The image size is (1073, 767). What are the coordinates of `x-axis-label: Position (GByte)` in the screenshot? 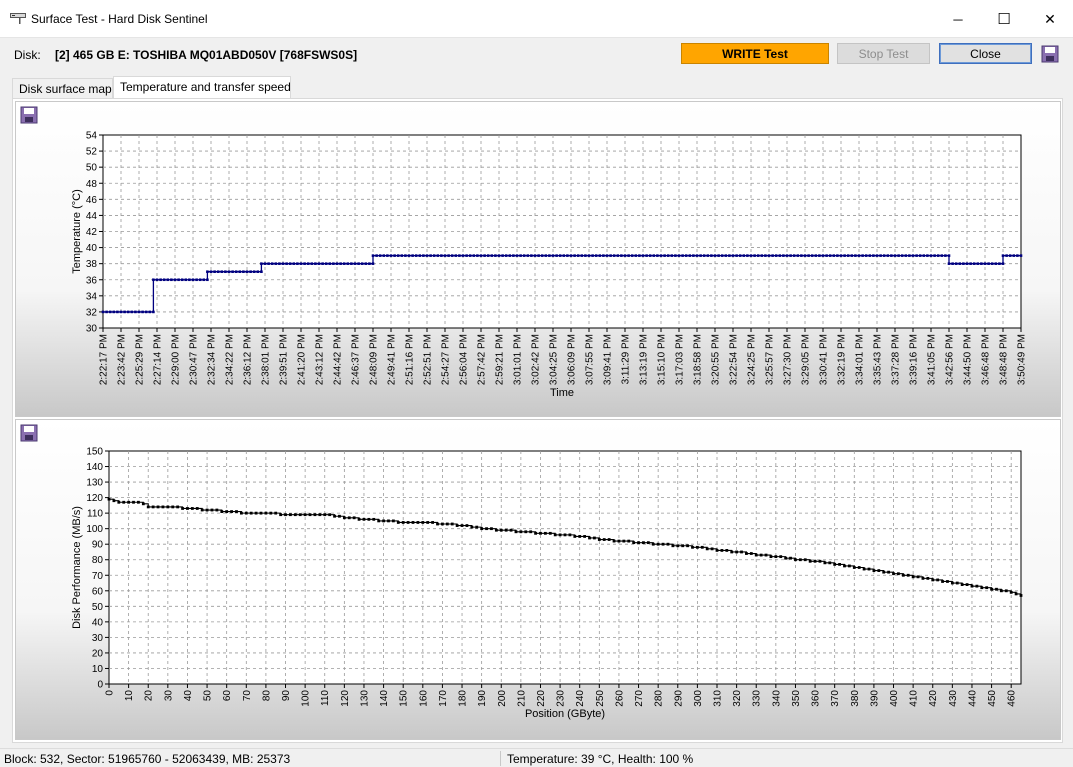 It's located at (565, 714).